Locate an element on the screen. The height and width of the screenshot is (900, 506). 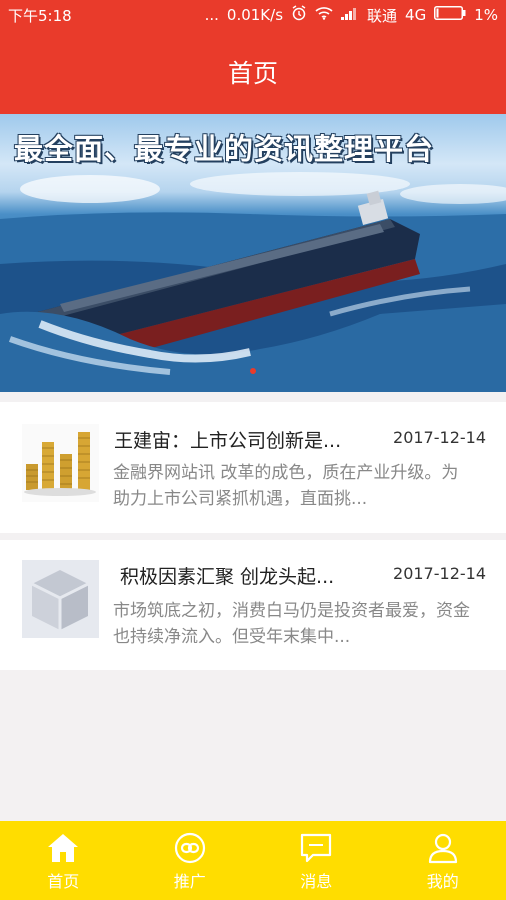
app-header: 首页 is located at coordinates (253, 72).